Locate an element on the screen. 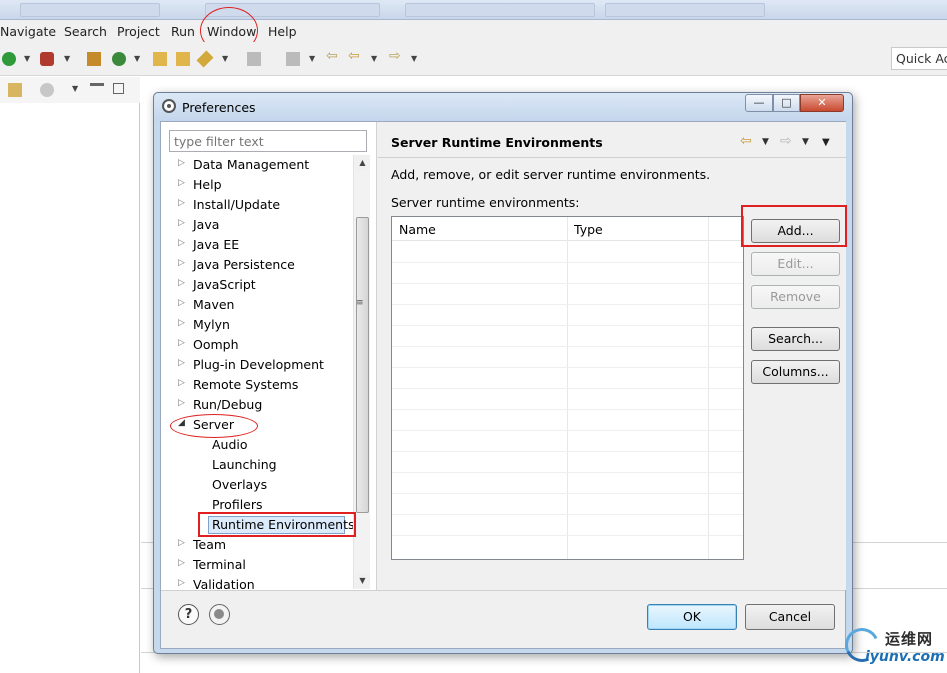 The image size is (947, 673). close-button: ✕ is located at coordinates (822, 103).